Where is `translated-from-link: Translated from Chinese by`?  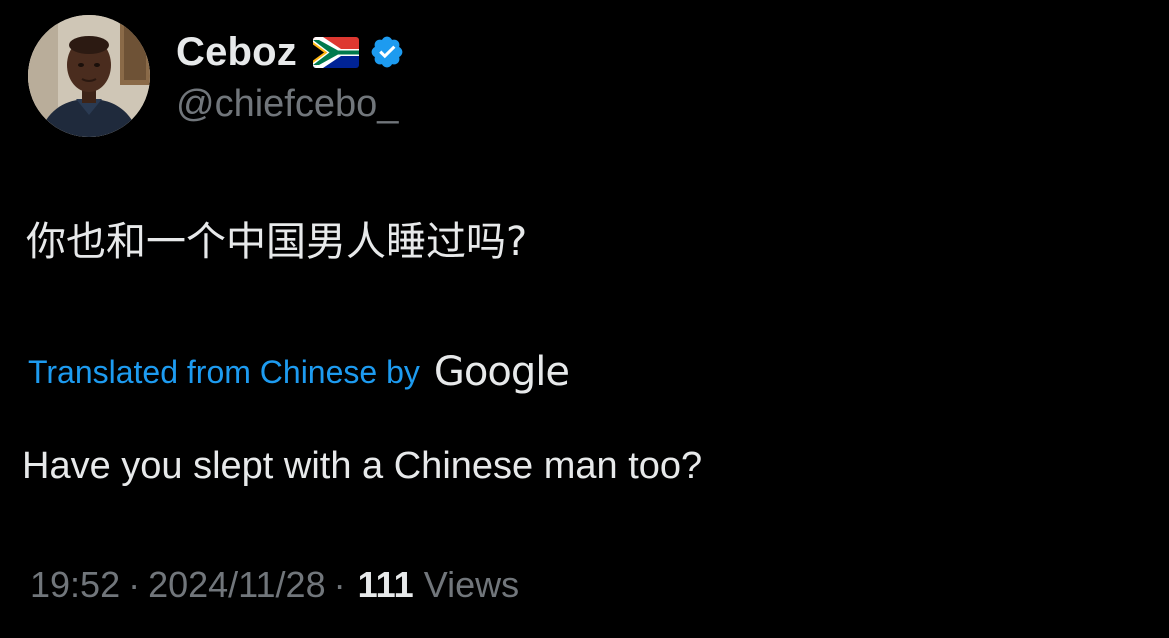
translated-from-link: Translated from Chinese by is located at coordinates (224, 372).